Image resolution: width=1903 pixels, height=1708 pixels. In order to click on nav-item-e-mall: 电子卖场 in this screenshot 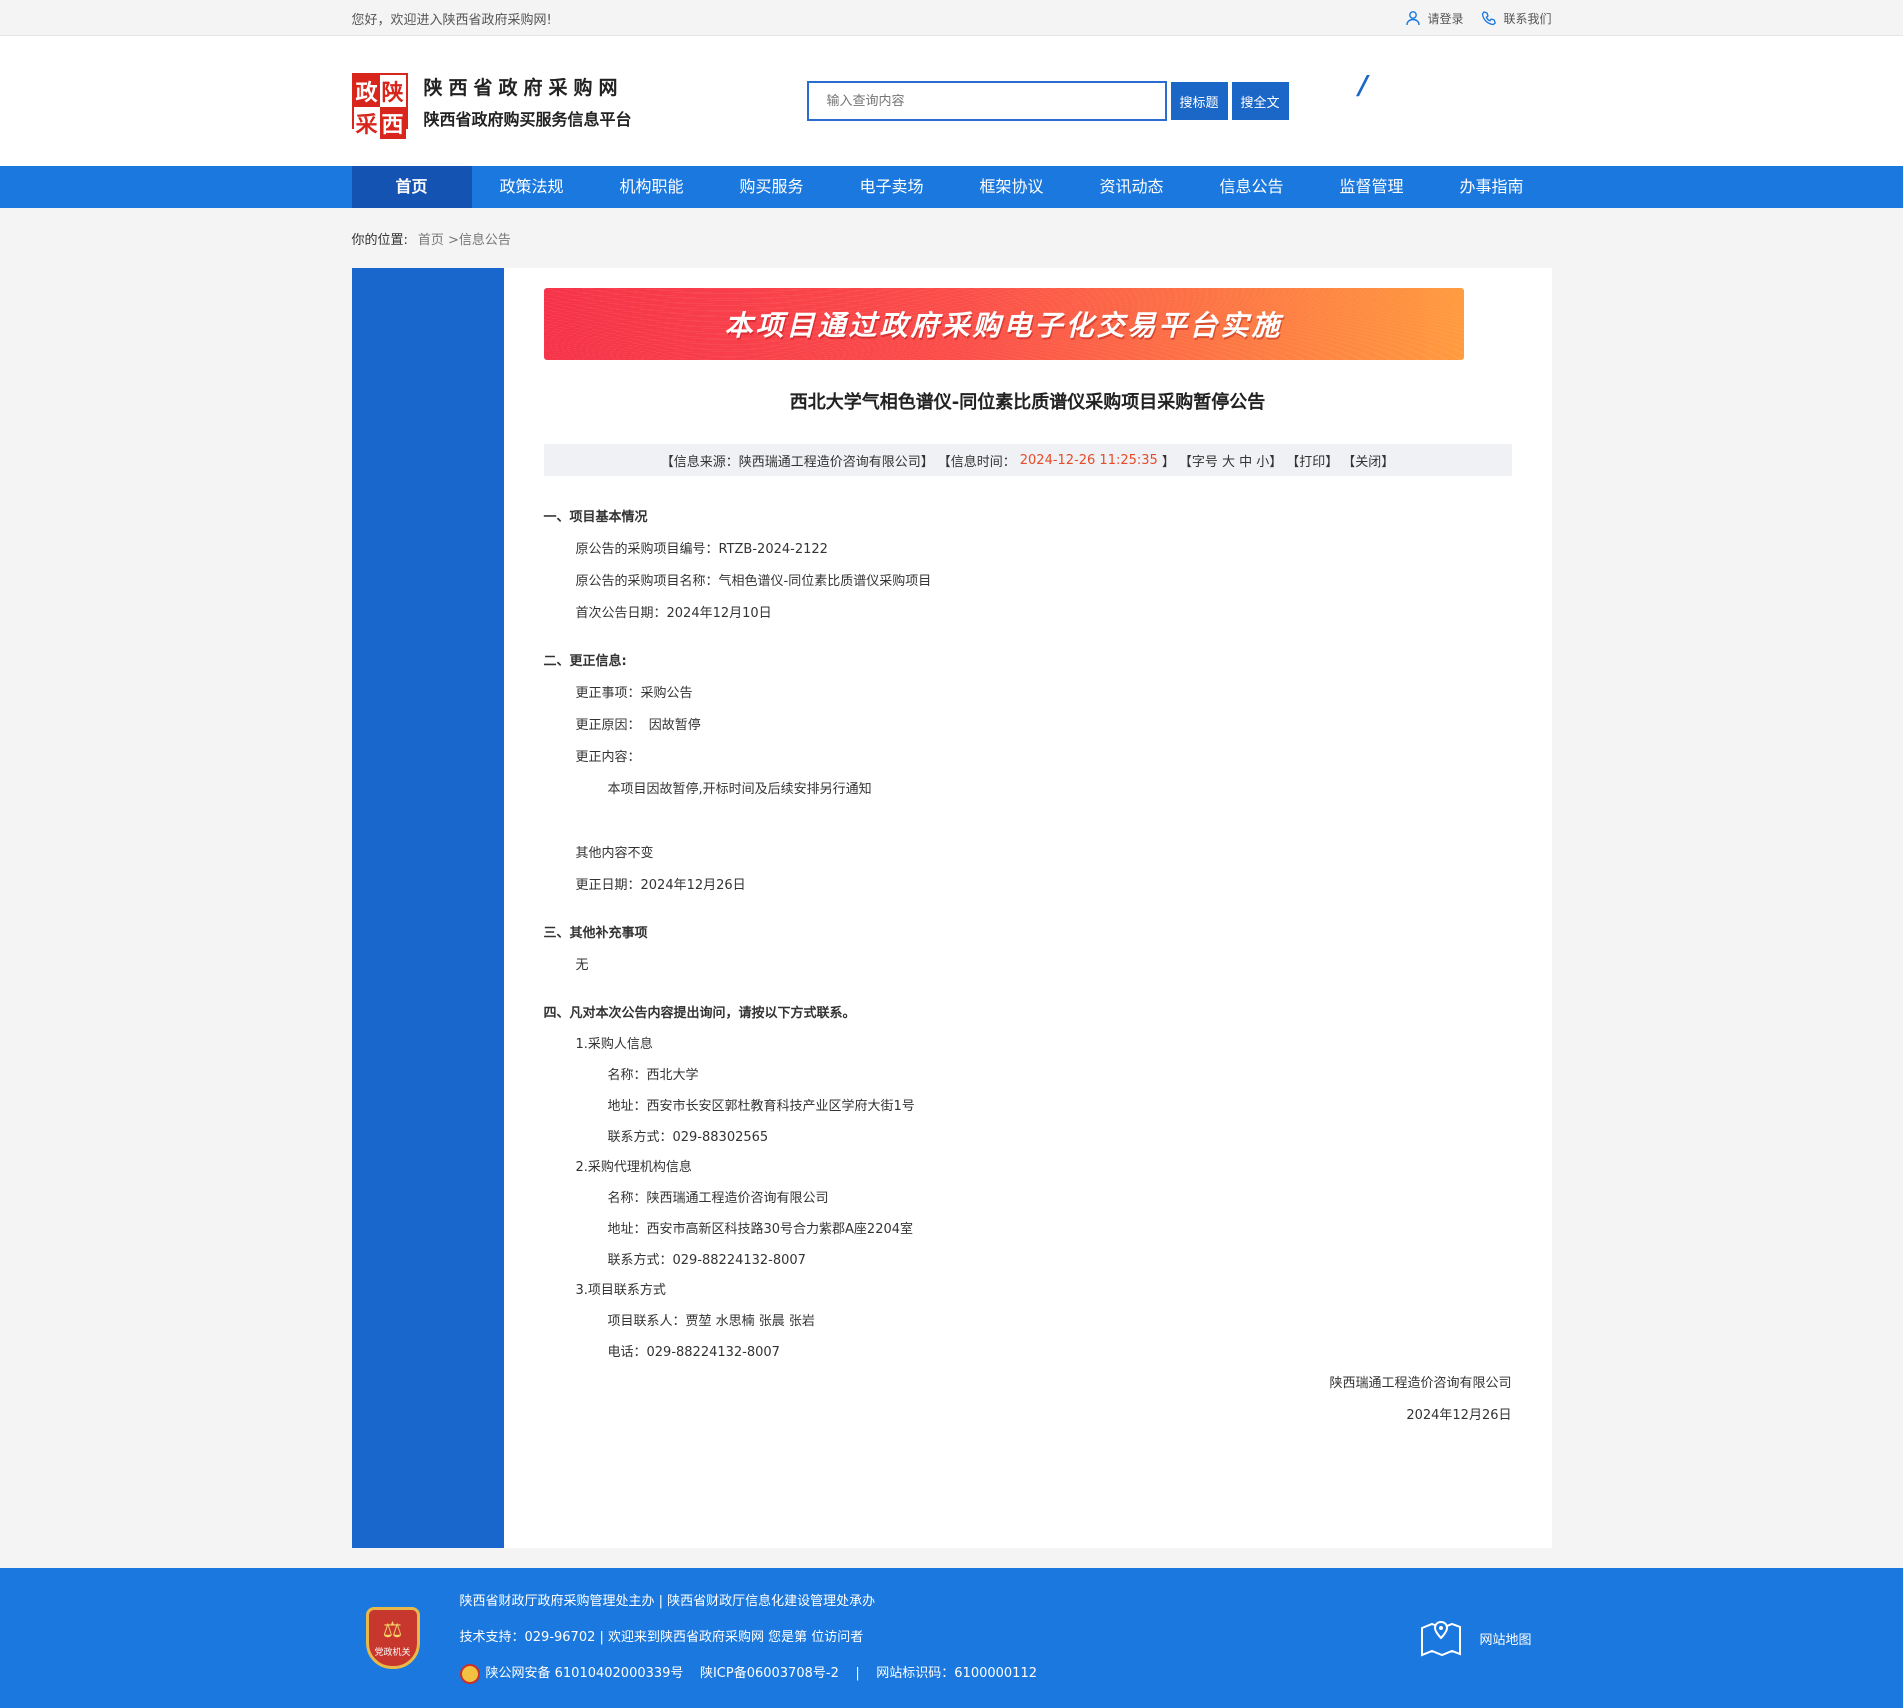, I will do `click(892, 187)`.